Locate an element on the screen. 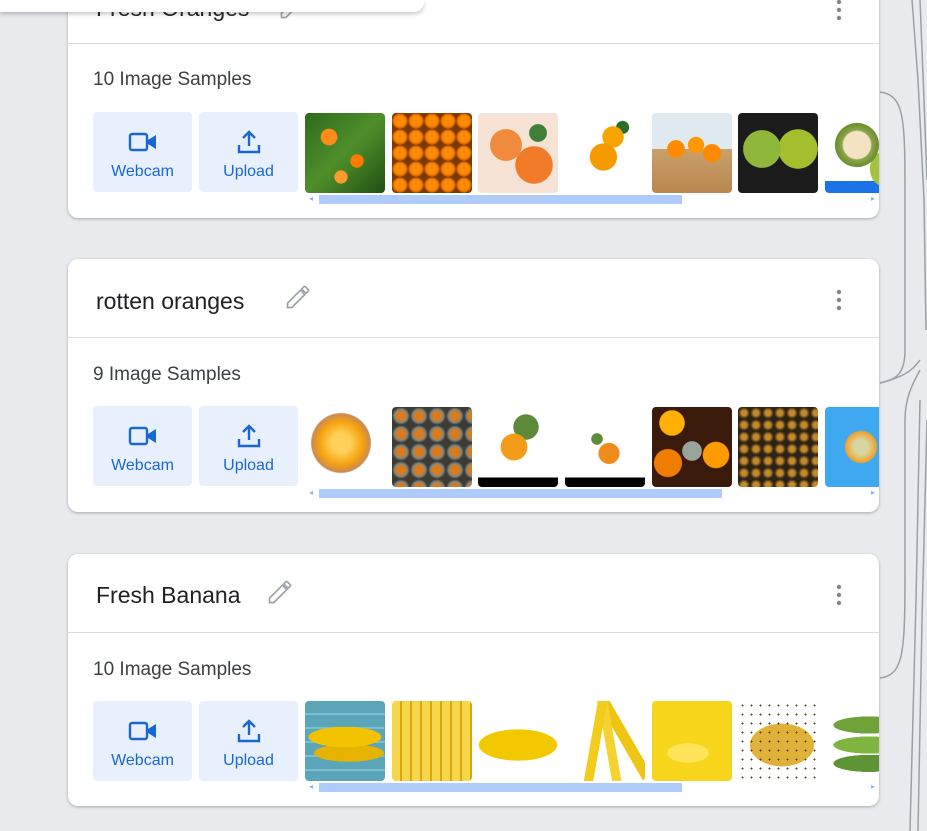  banana-bunches-photo is located at coordinates (432, 741).